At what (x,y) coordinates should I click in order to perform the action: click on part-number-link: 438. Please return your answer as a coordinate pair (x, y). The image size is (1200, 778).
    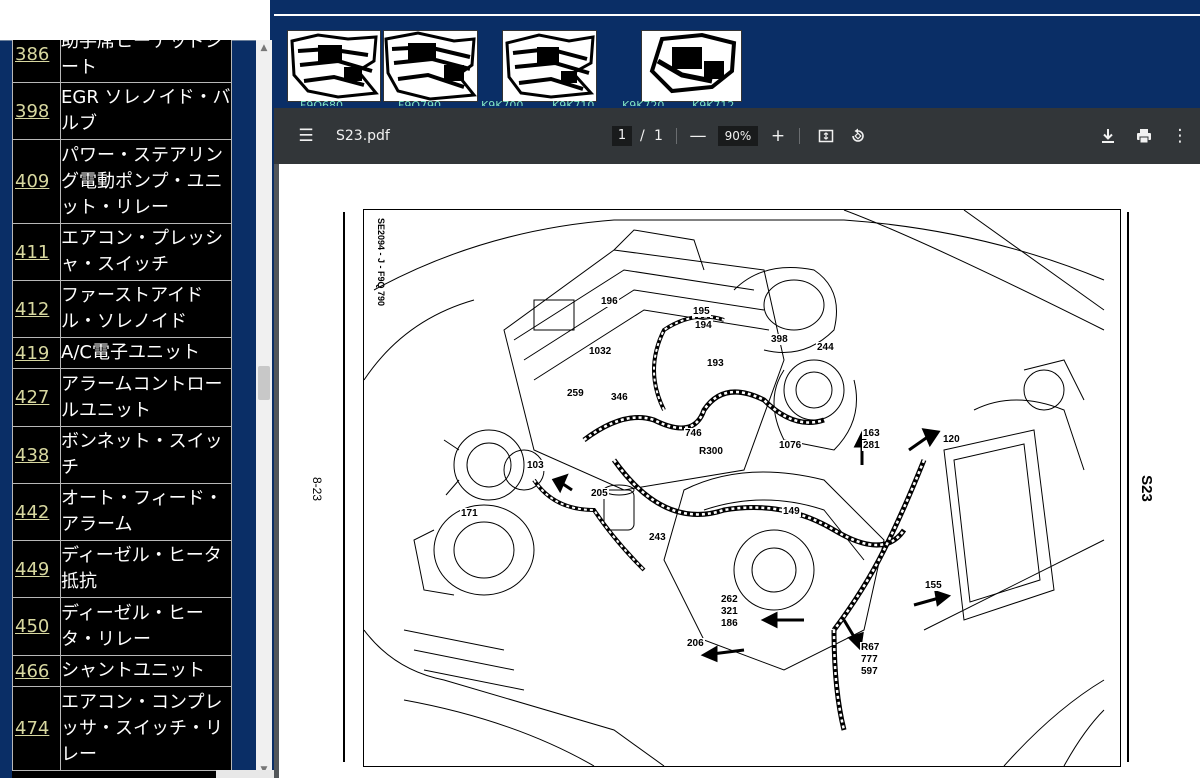
    Looking at the image, I should click on (31, 455).